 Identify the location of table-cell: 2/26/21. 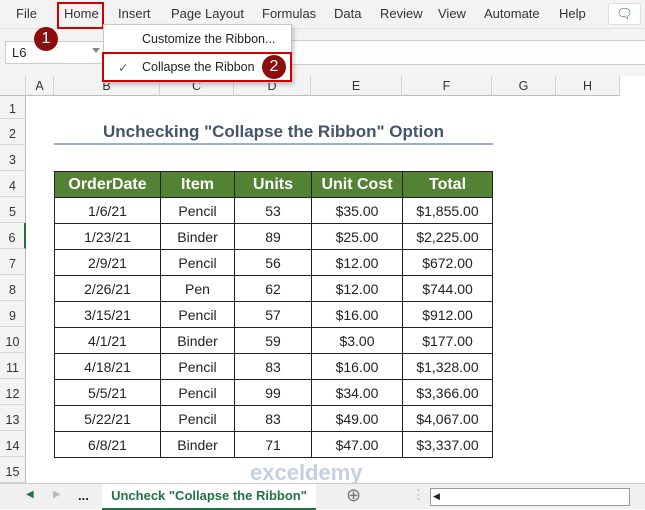
(107, 288).